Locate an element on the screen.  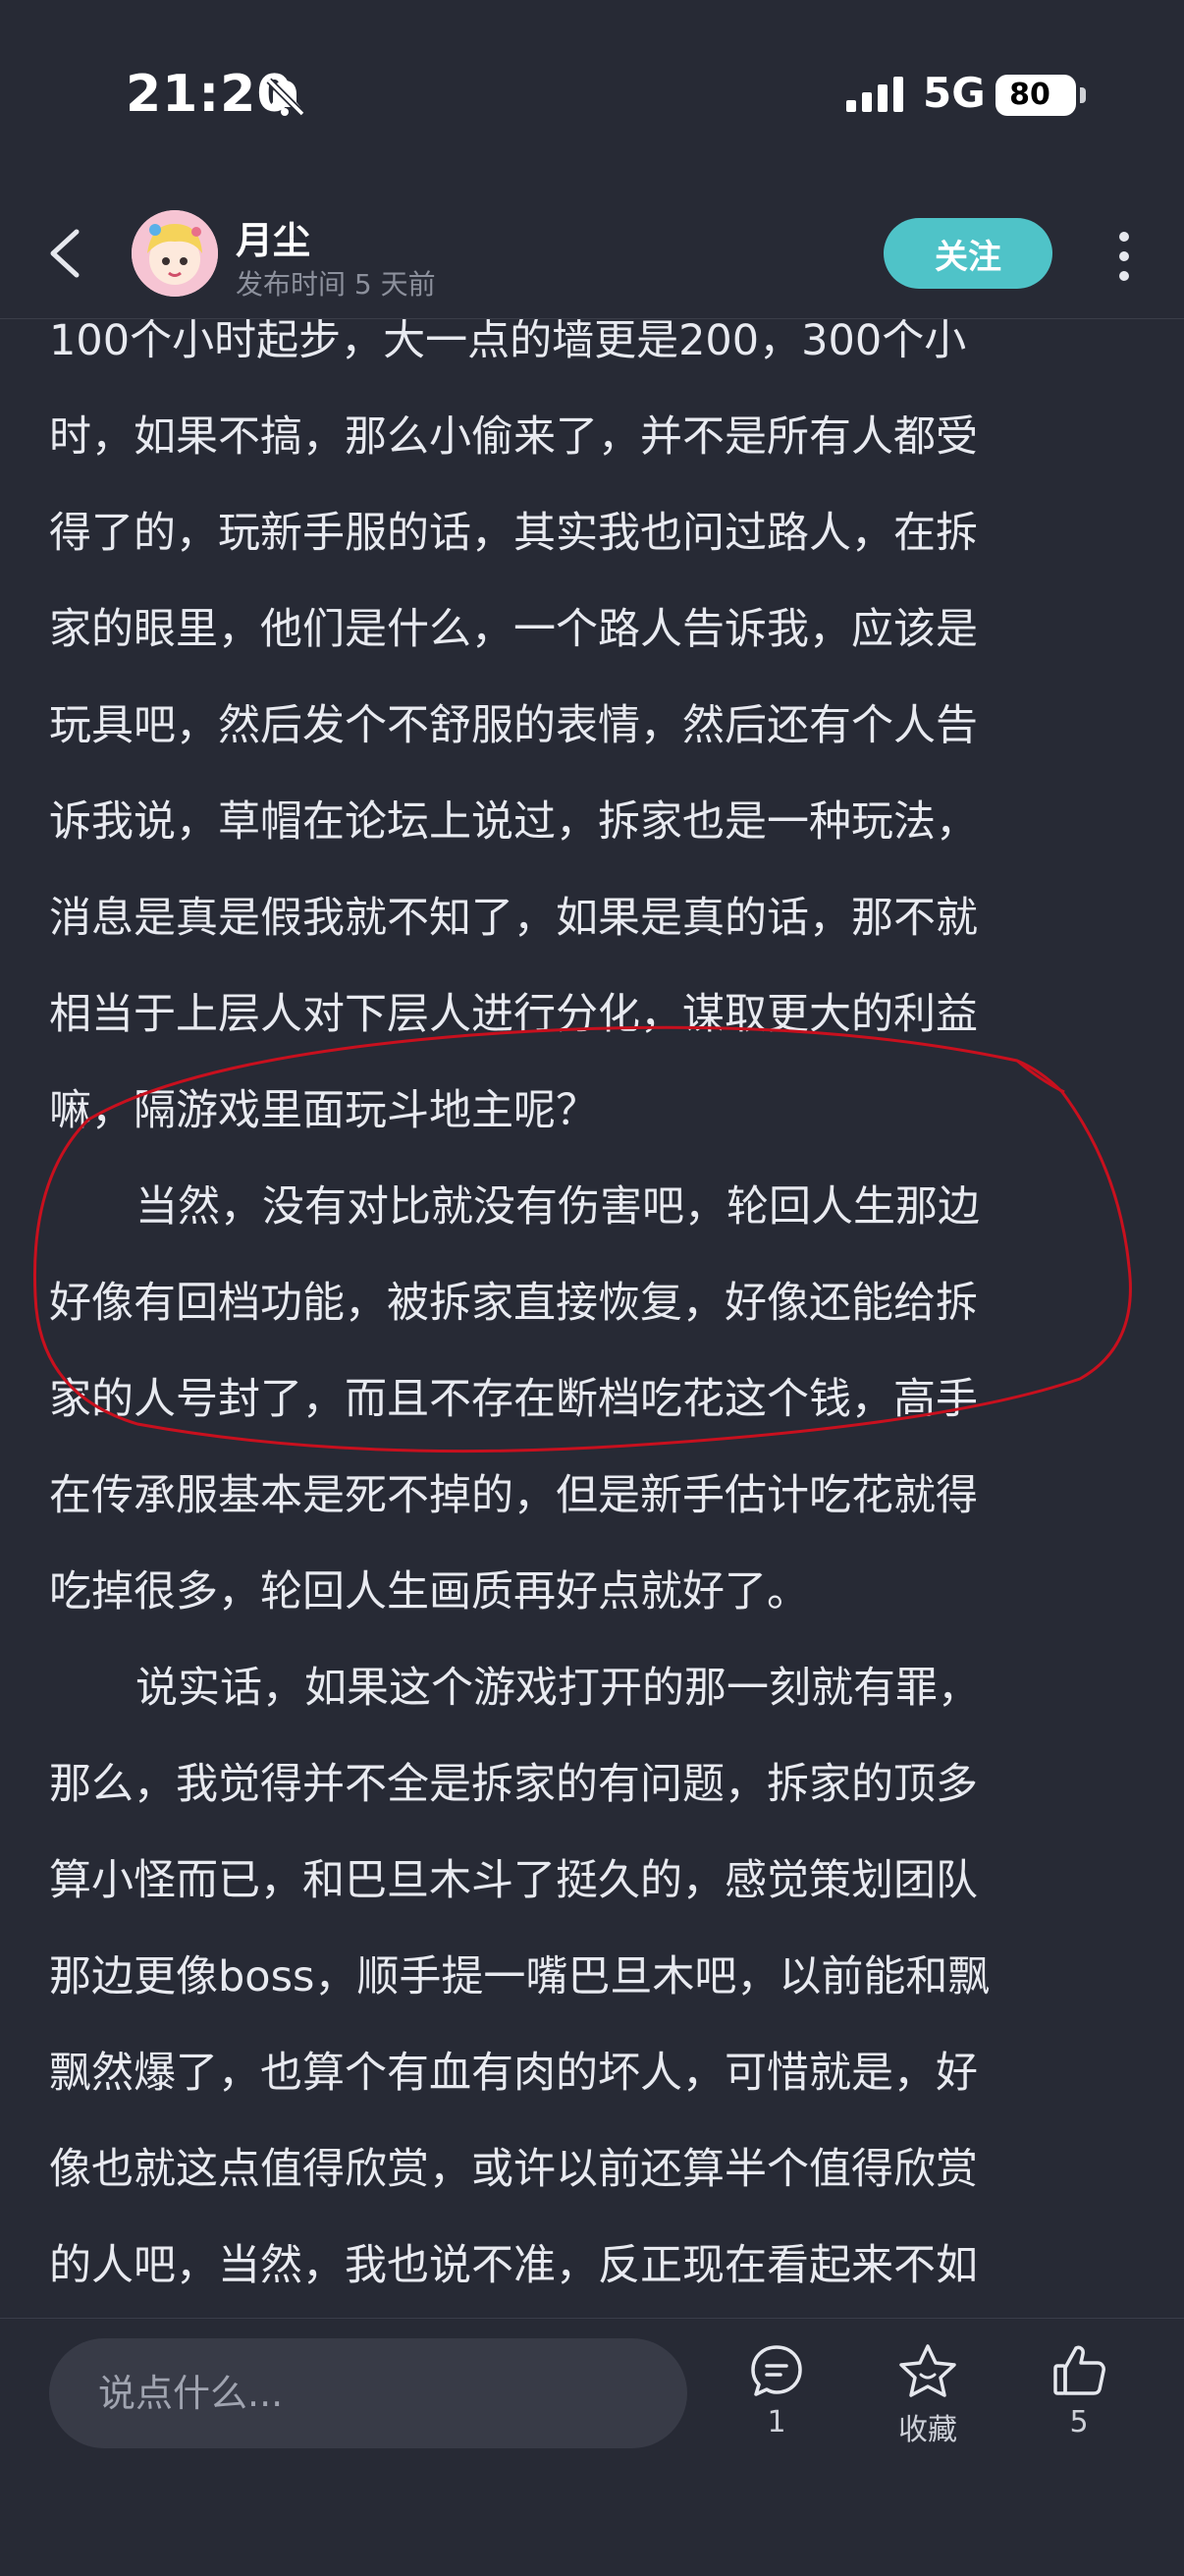
favorite-label: 收藏 is located at coordinates (927, 2430).